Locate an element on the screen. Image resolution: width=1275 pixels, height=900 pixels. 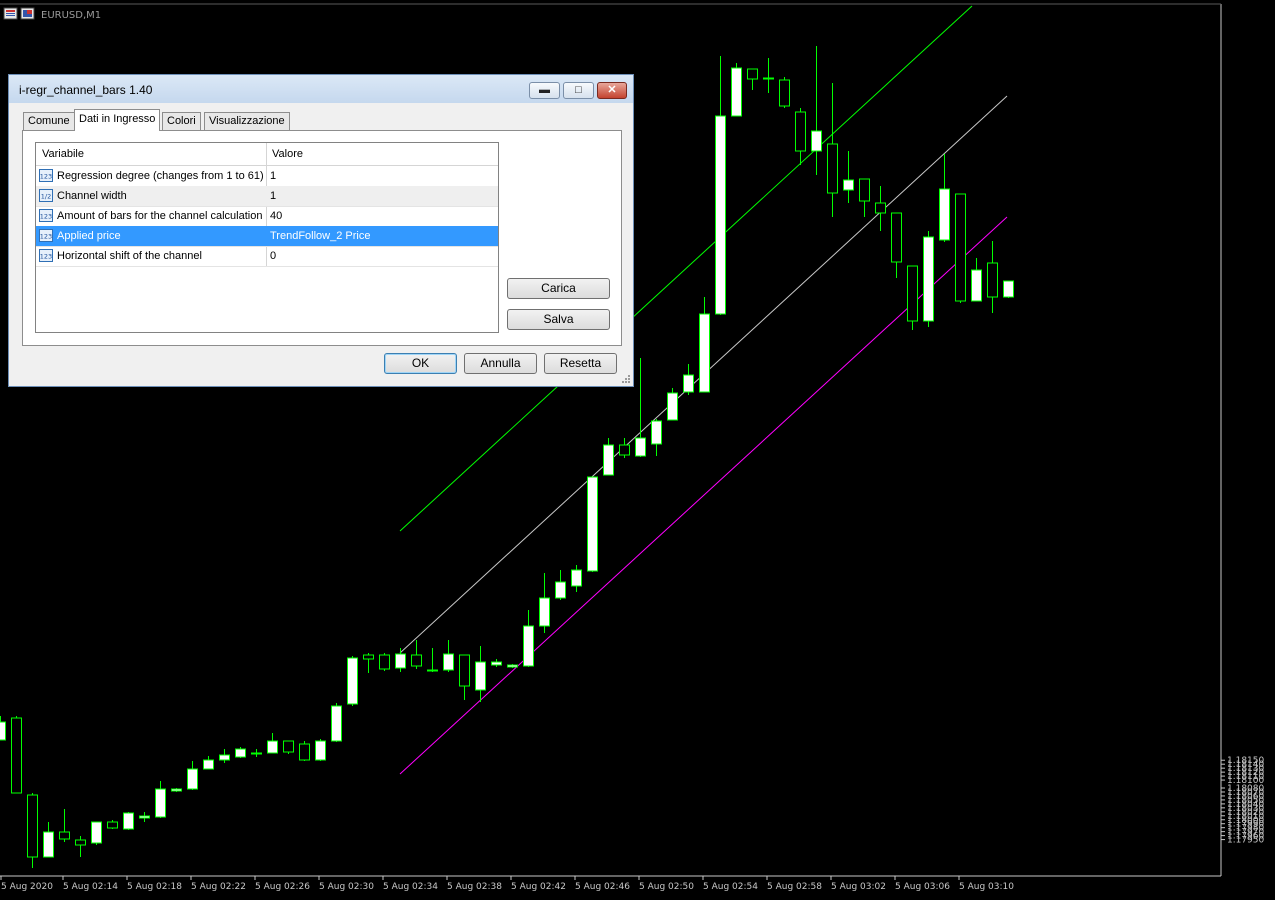
minimize-icon: ▬ is located at coordinates (544, 90).